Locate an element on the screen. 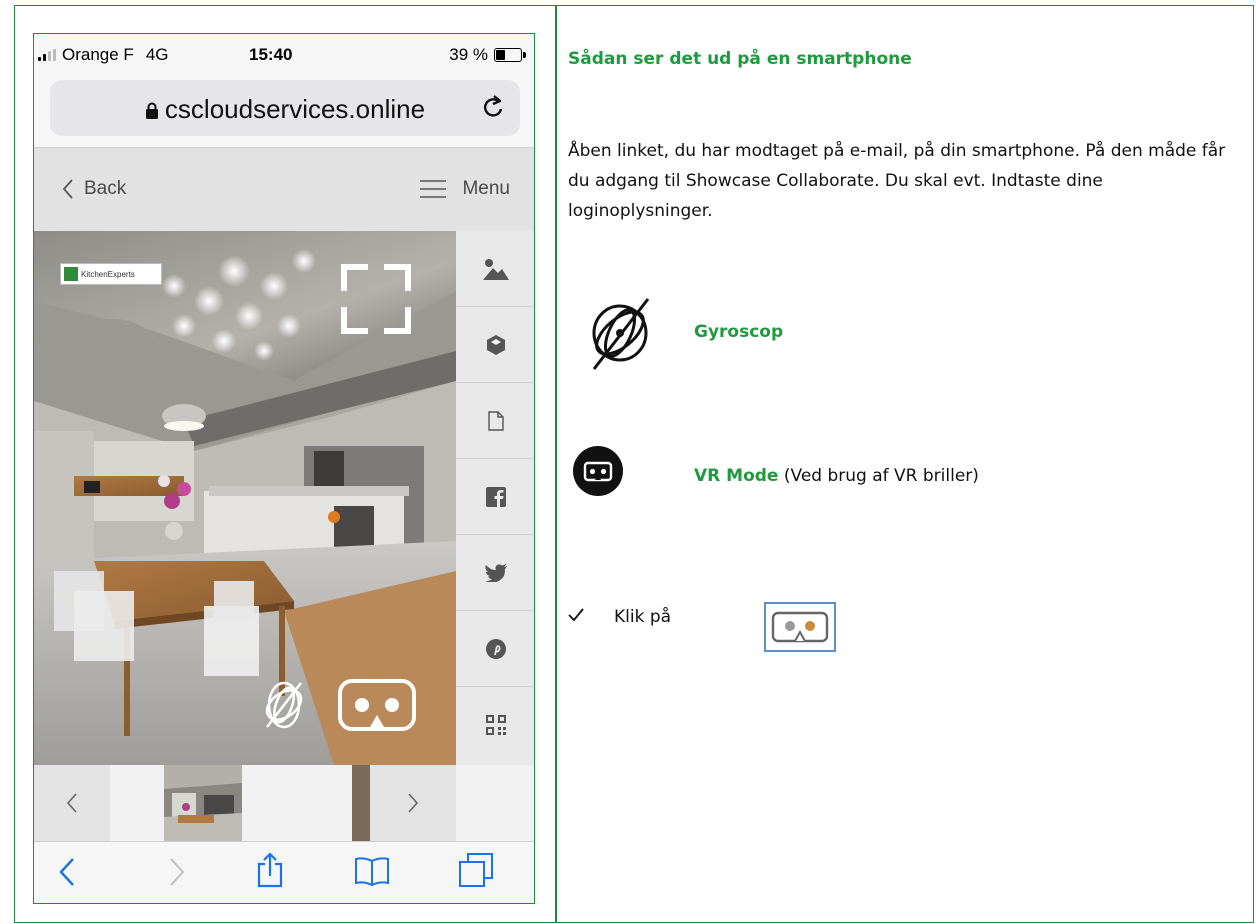  column-divider is located at coordinates (556, 464).